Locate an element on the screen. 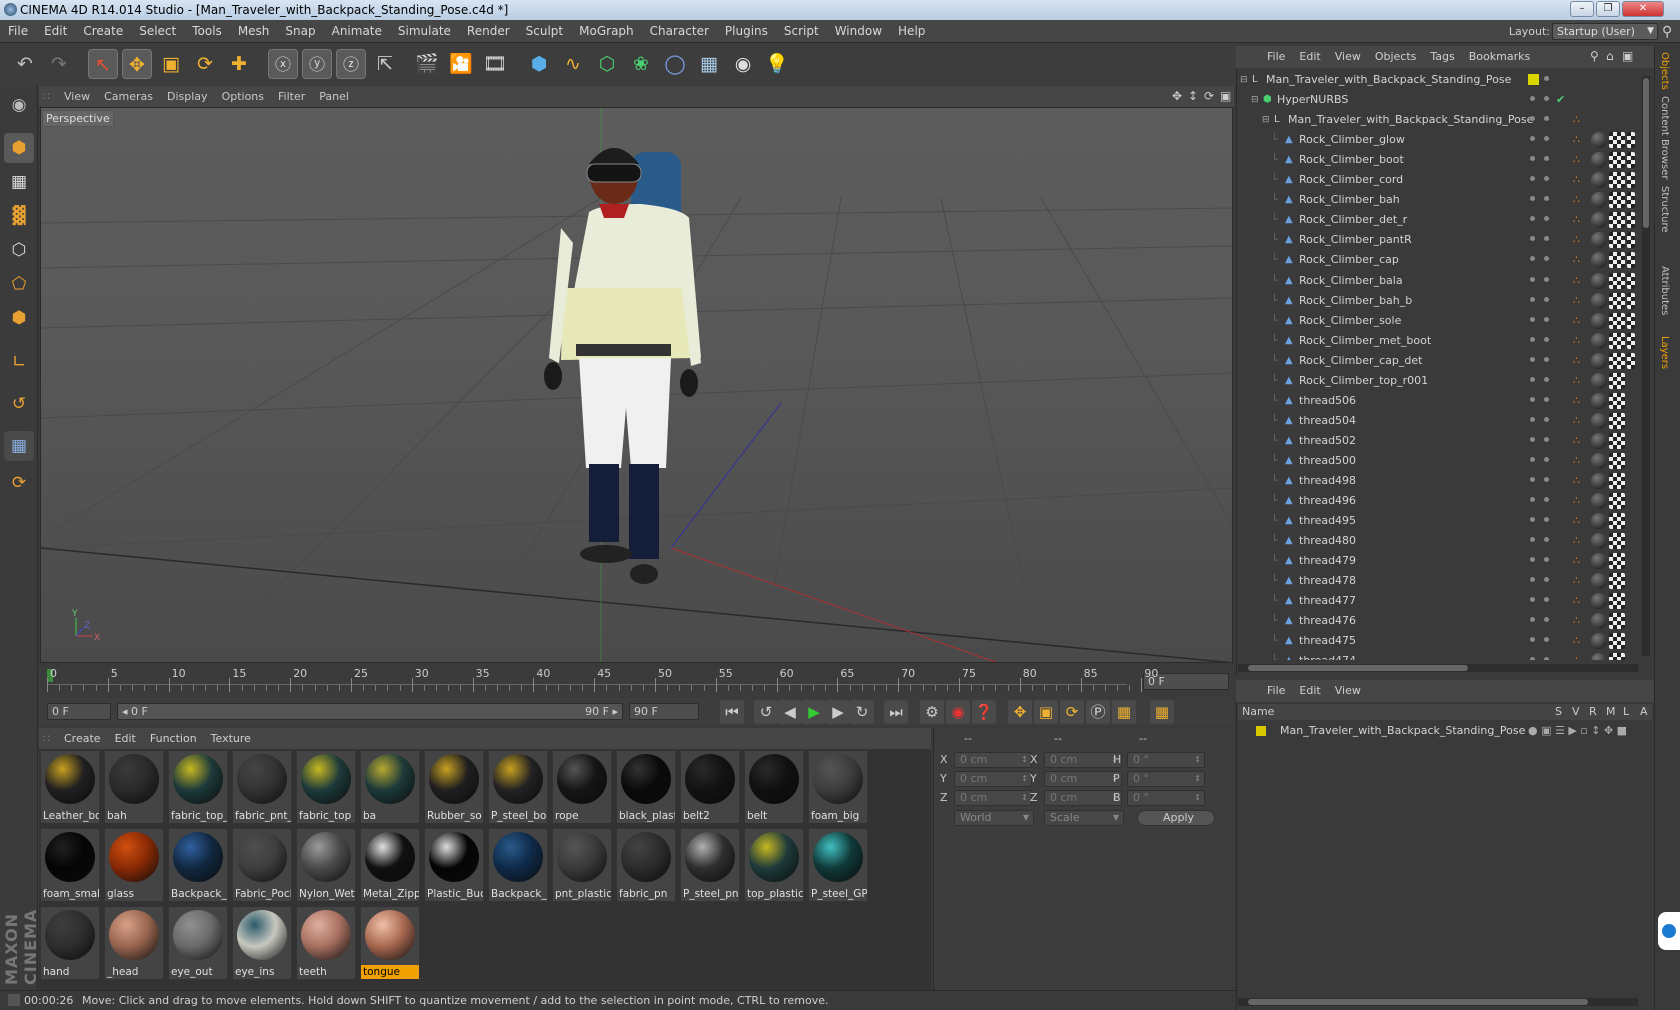 The height and width of the screenshot is (1010, 1680). go-to-end-icon: ⏭ is located at coordinates (896, 712).